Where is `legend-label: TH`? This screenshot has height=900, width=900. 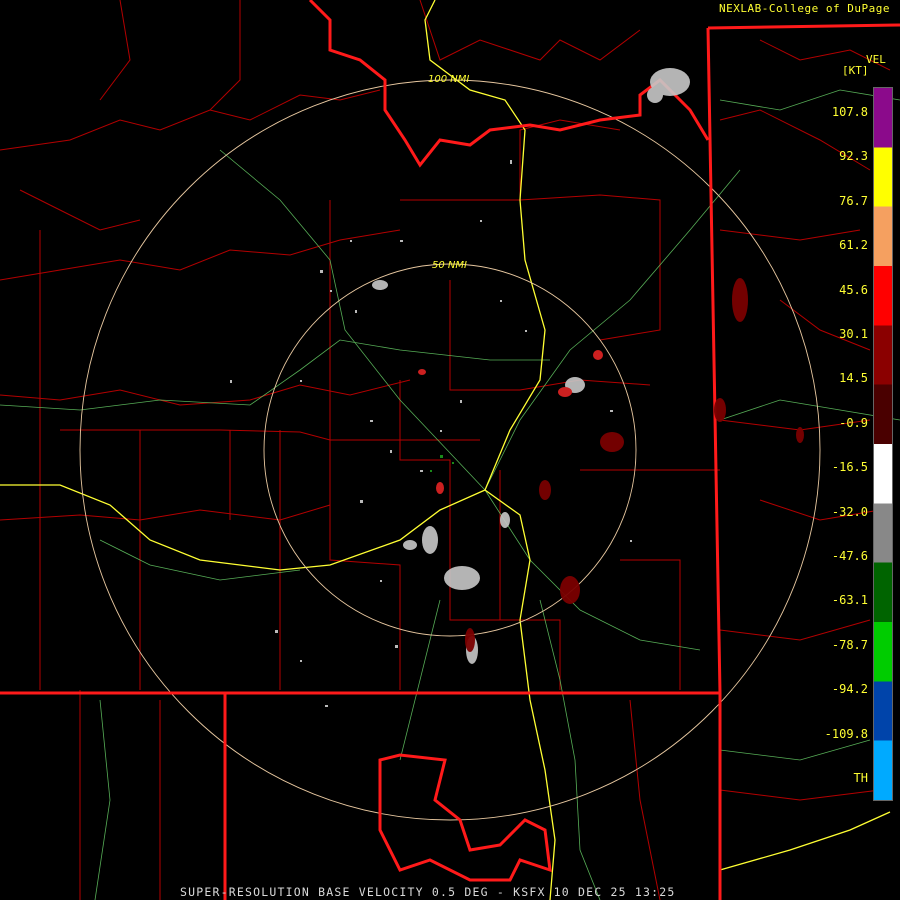
legend-label: TH is located at coordinates (860, 778).